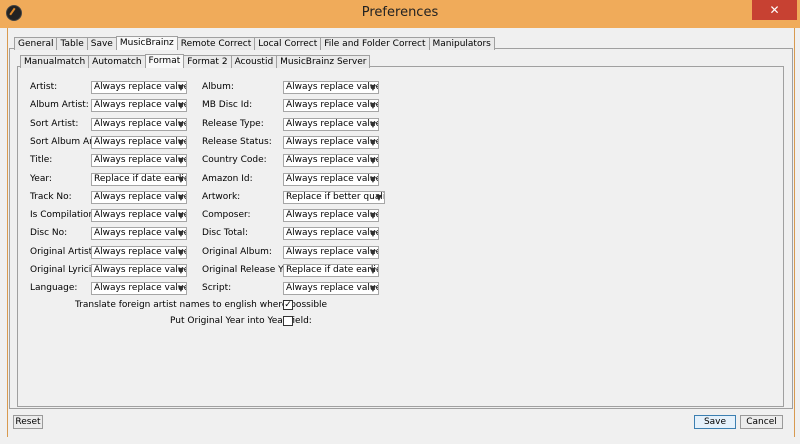  I want to click on select-original-album: Always replace values ▼, so click(331, 252).